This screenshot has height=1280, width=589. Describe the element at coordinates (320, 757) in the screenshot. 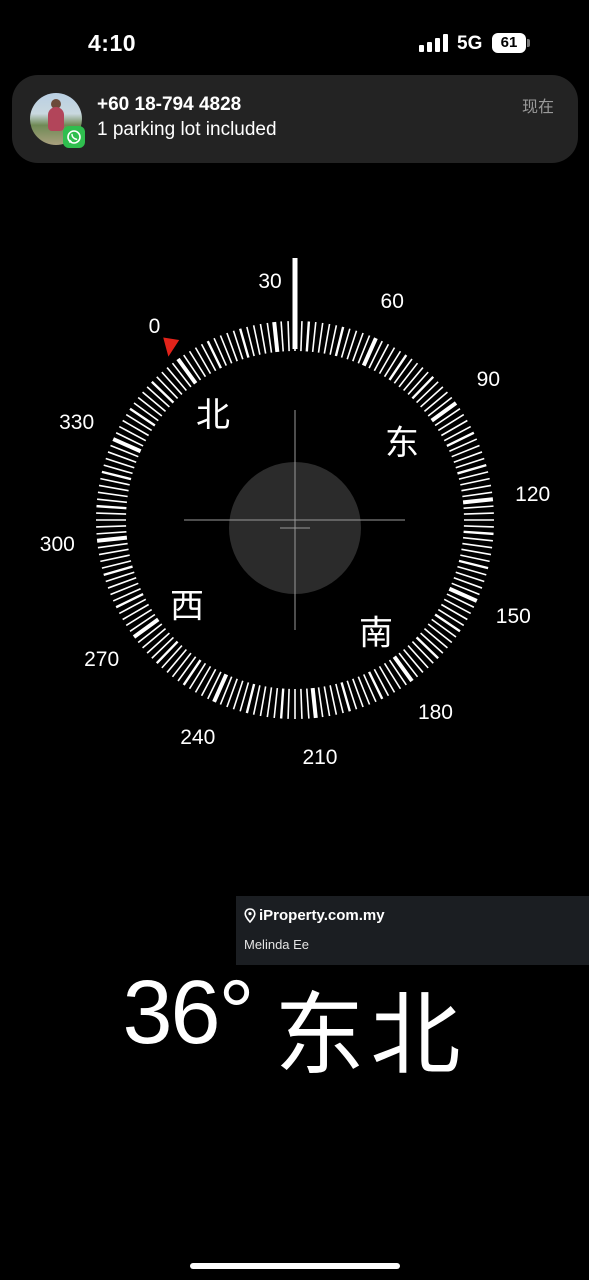

I see `degree-label: 210` at that location.